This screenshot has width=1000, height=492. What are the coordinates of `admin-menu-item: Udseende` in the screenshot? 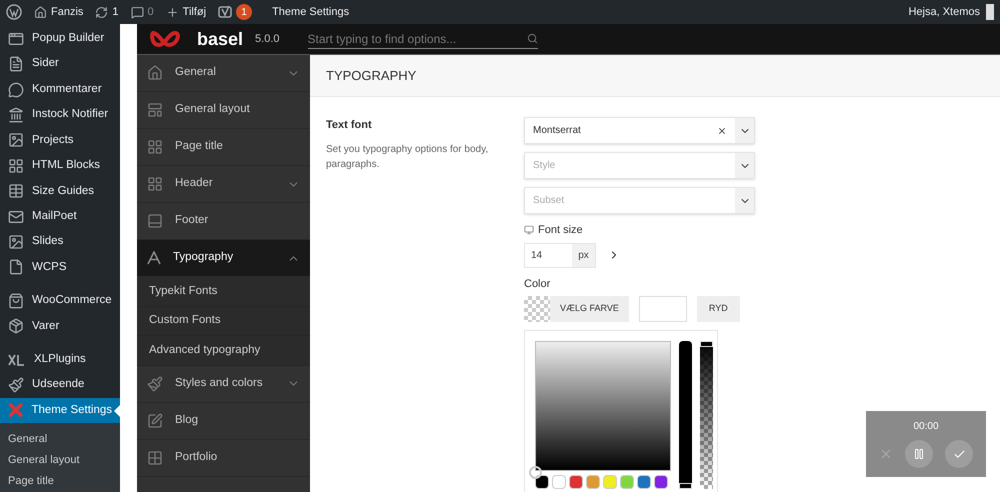 It's located at (60, 385).